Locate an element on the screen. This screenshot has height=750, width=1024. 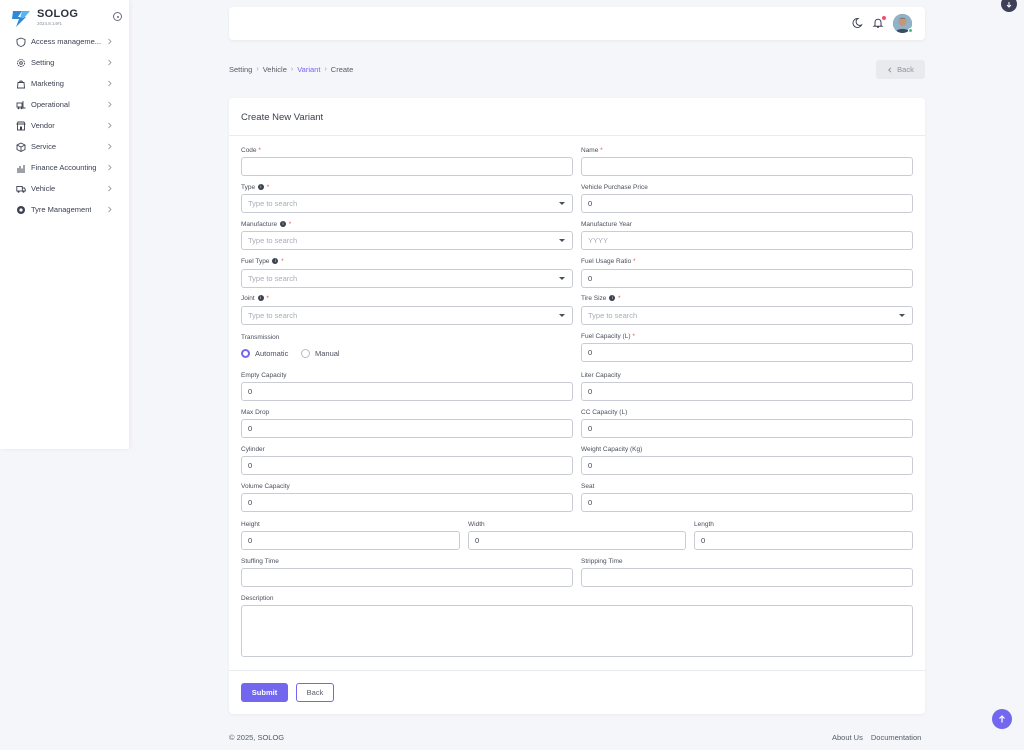
sidebar-item-label: Service is located at coordinates (44, 146).